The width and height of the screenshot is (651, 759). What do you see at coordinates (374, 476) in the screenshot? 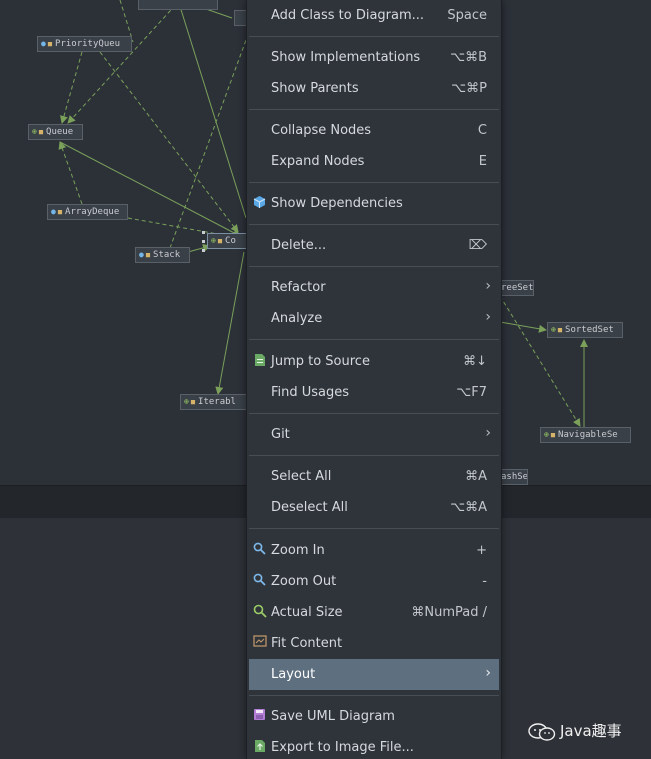
I see `menu-item-select-all: Select All ⌘A` at bounding box center [374, 476].